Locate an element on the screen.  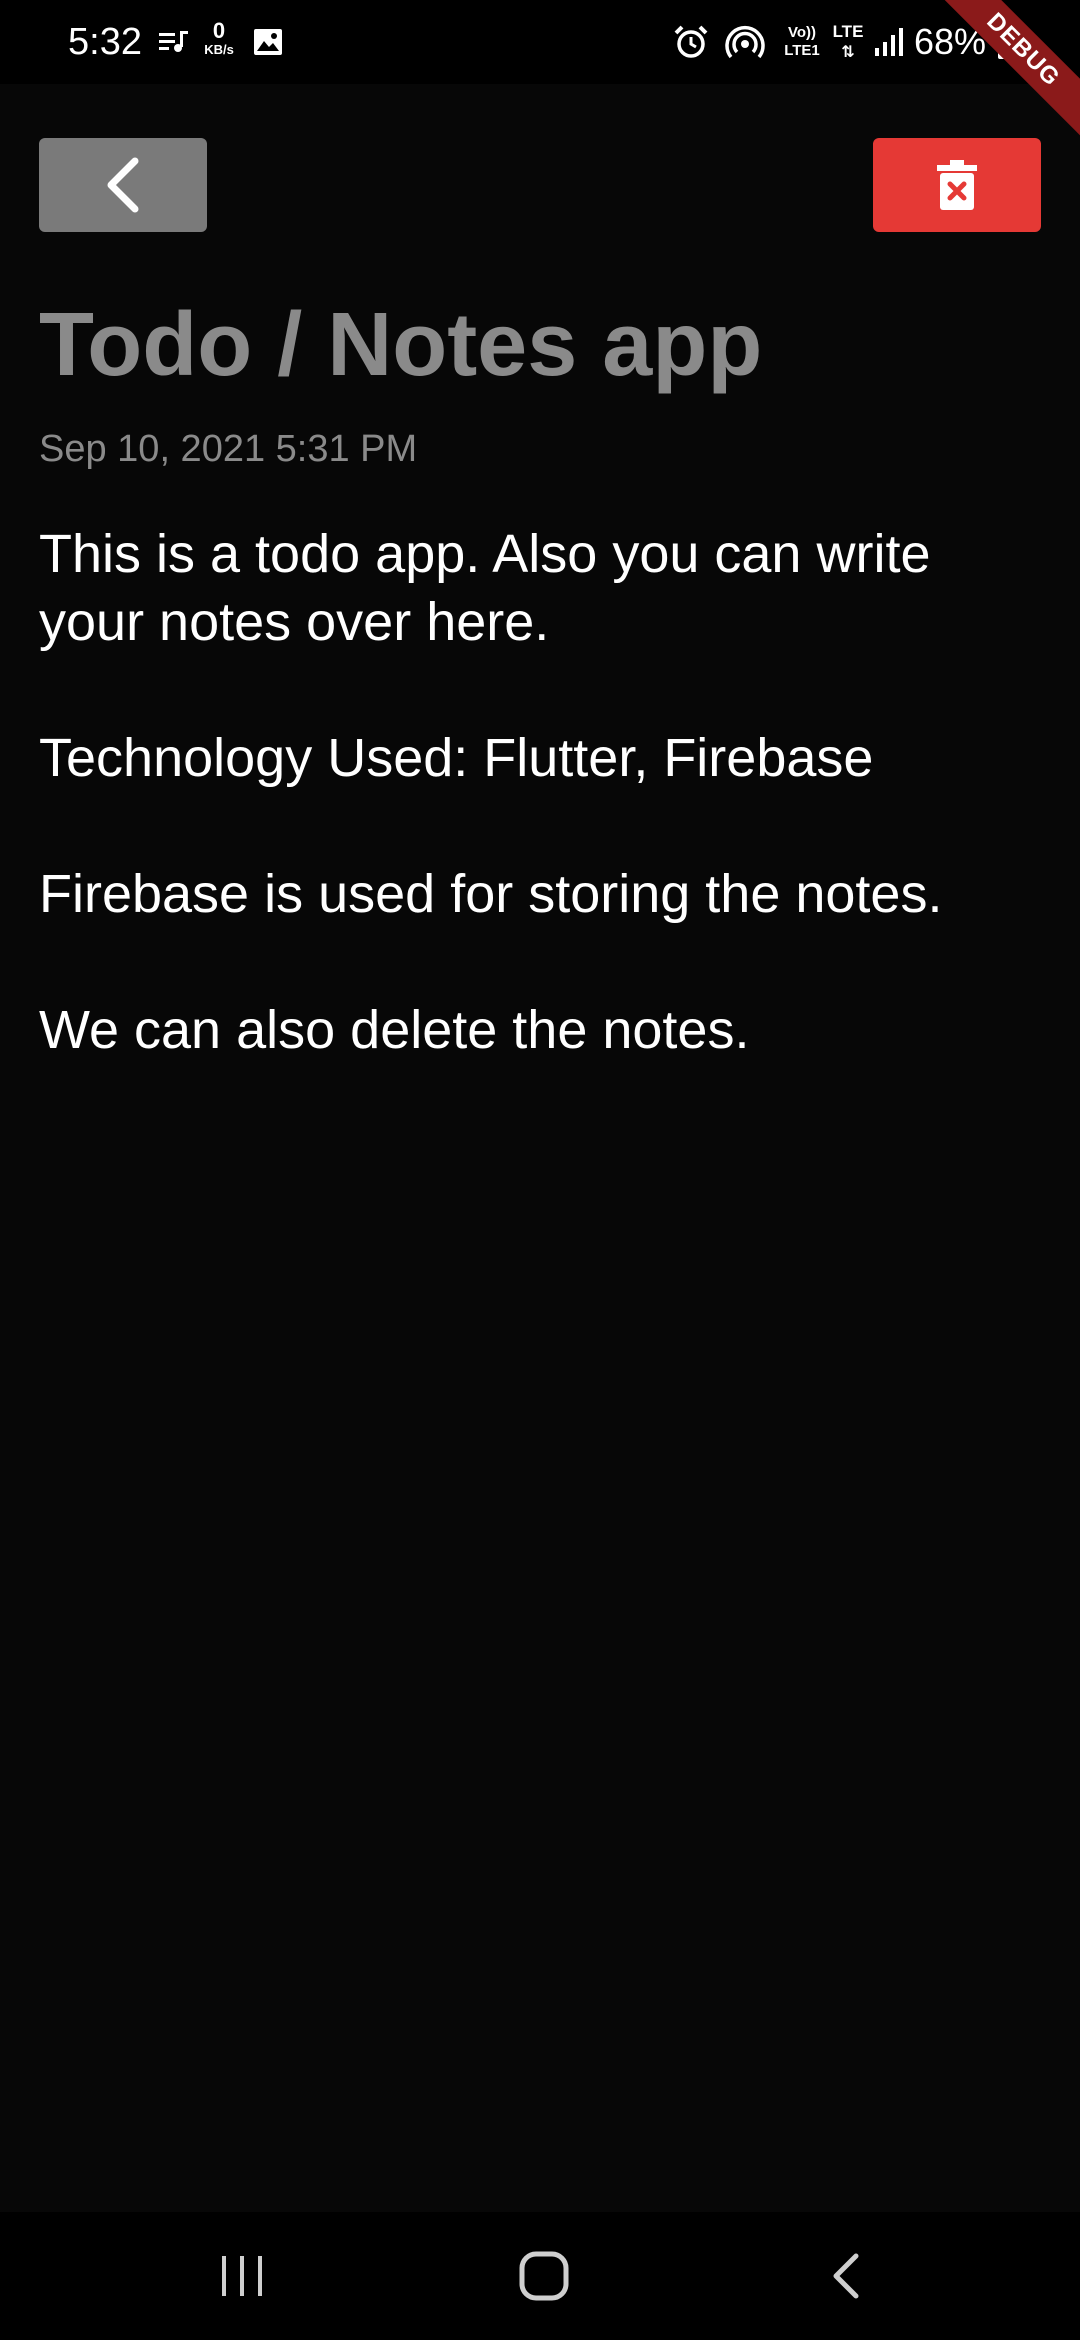
recents-button is located at coordinates (242, 2276).